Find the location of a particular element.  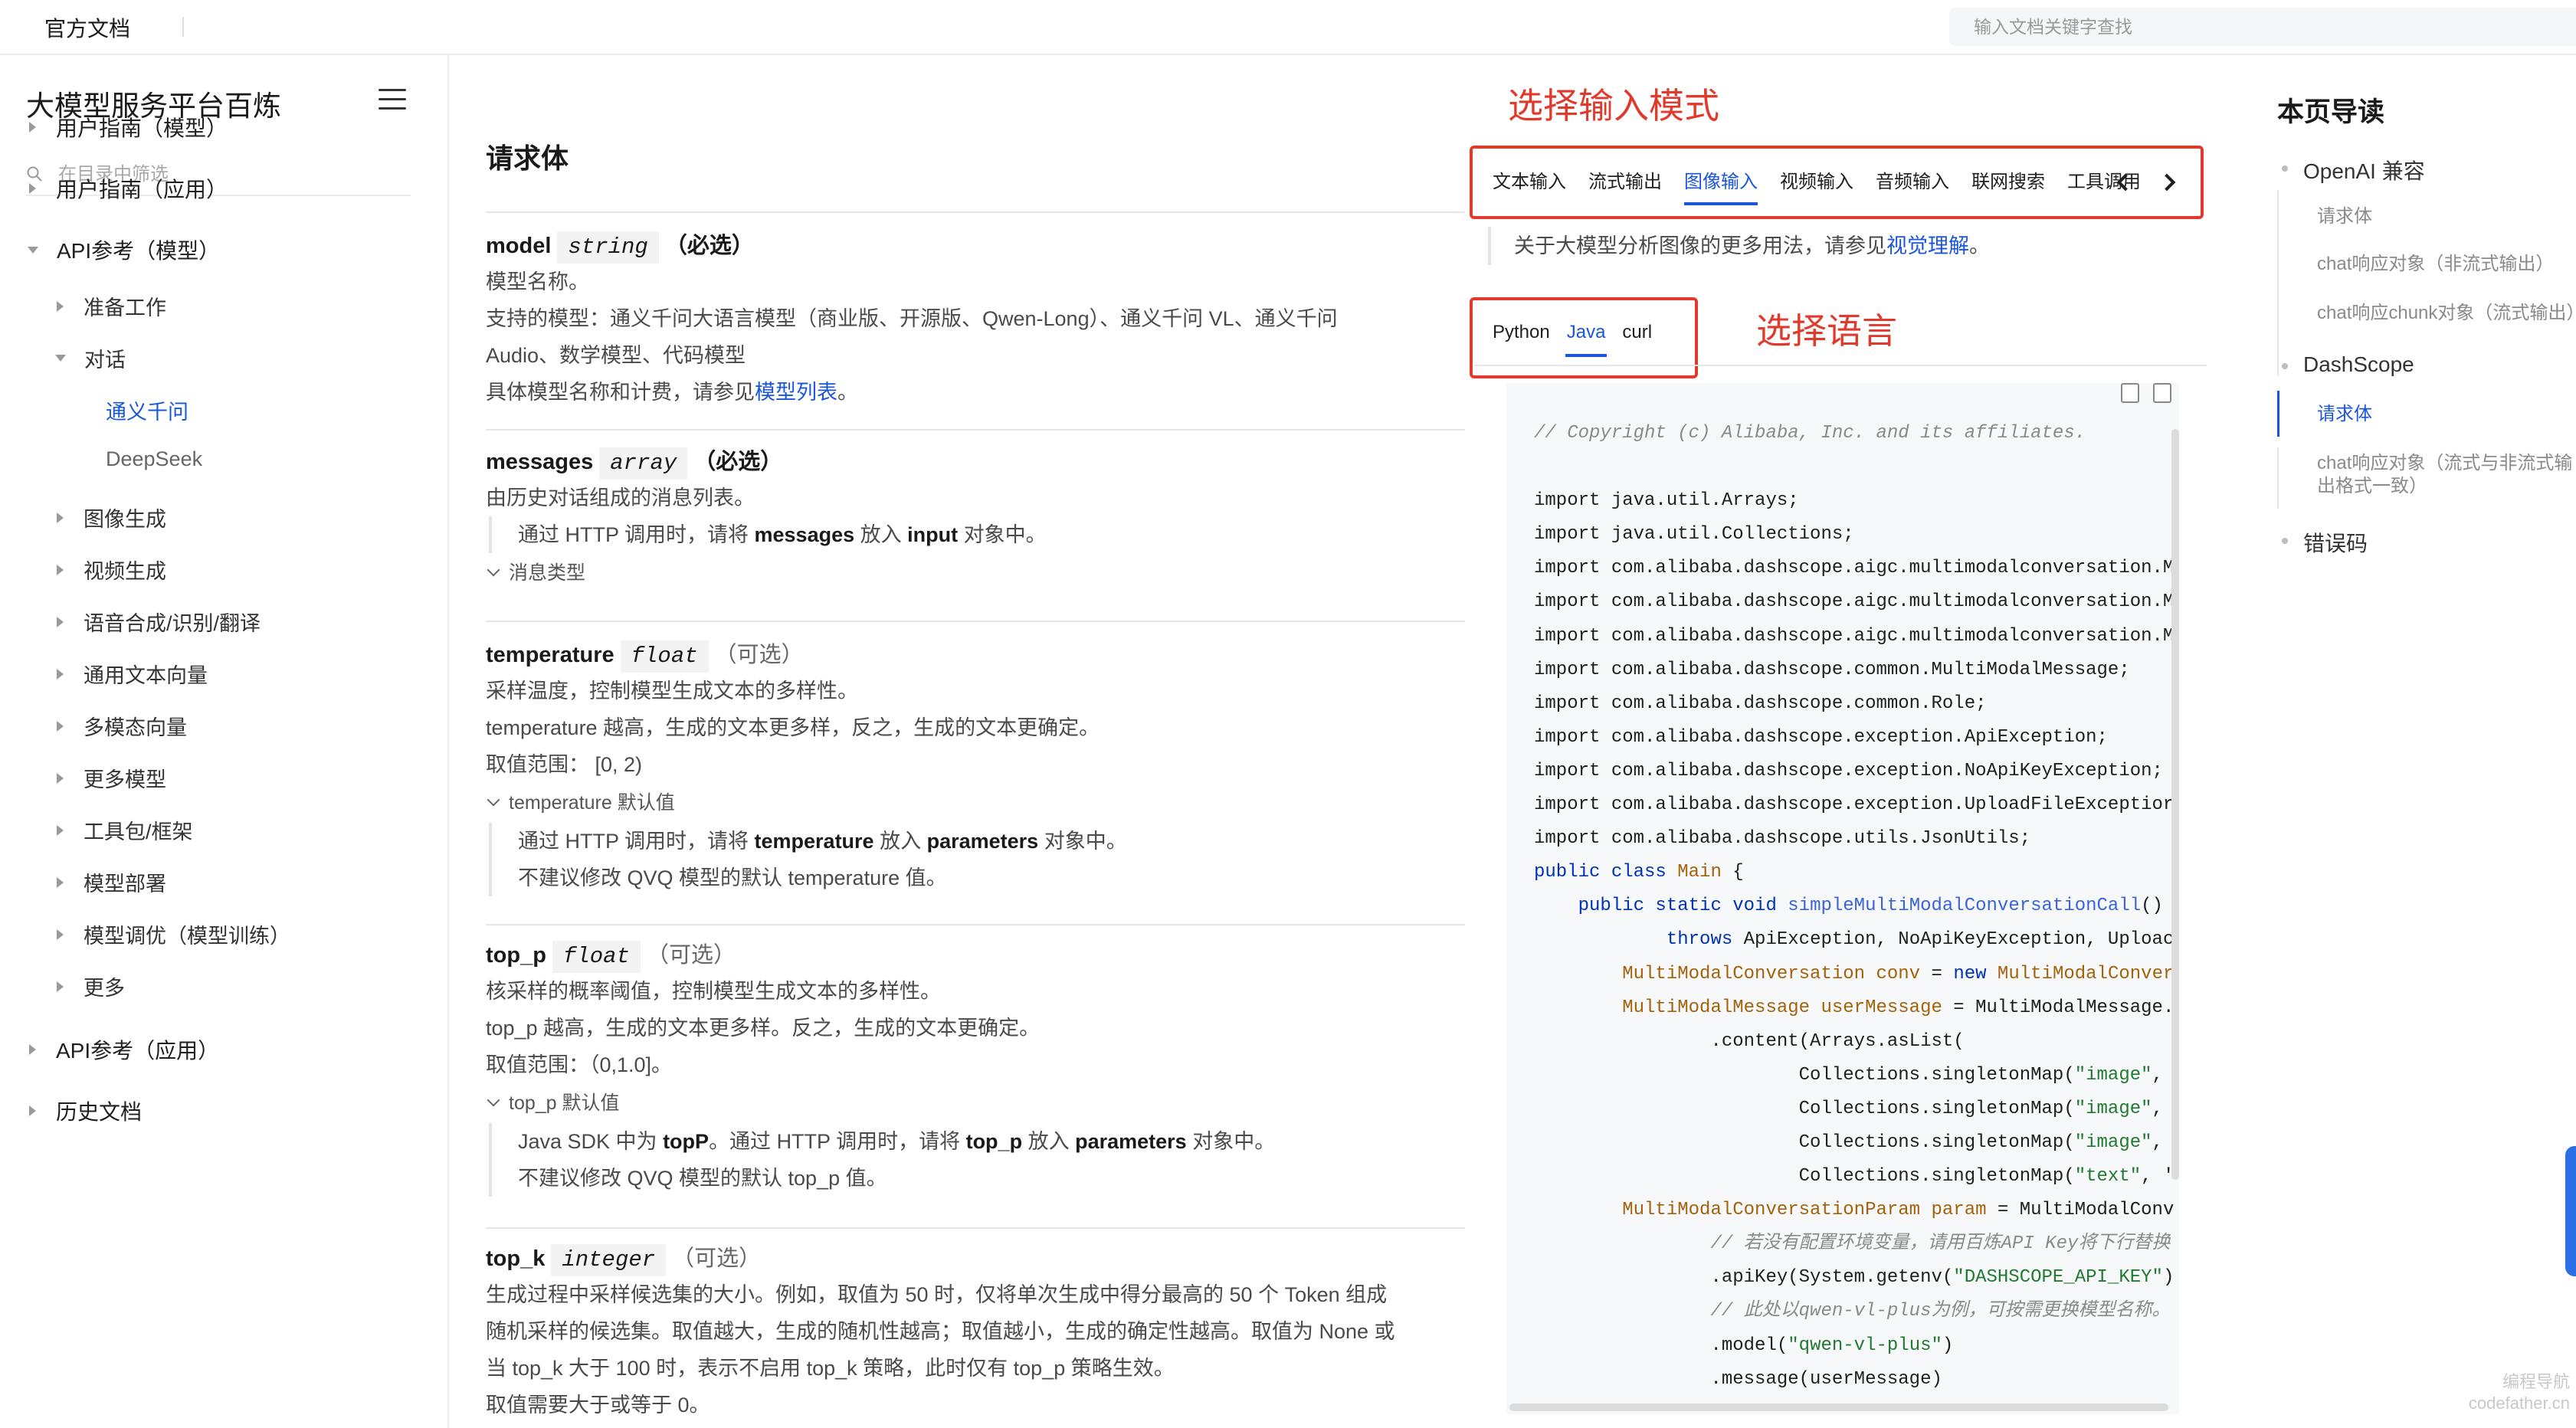

tab-audio-input: 音频输入 is located at coordinates (1913, 182).